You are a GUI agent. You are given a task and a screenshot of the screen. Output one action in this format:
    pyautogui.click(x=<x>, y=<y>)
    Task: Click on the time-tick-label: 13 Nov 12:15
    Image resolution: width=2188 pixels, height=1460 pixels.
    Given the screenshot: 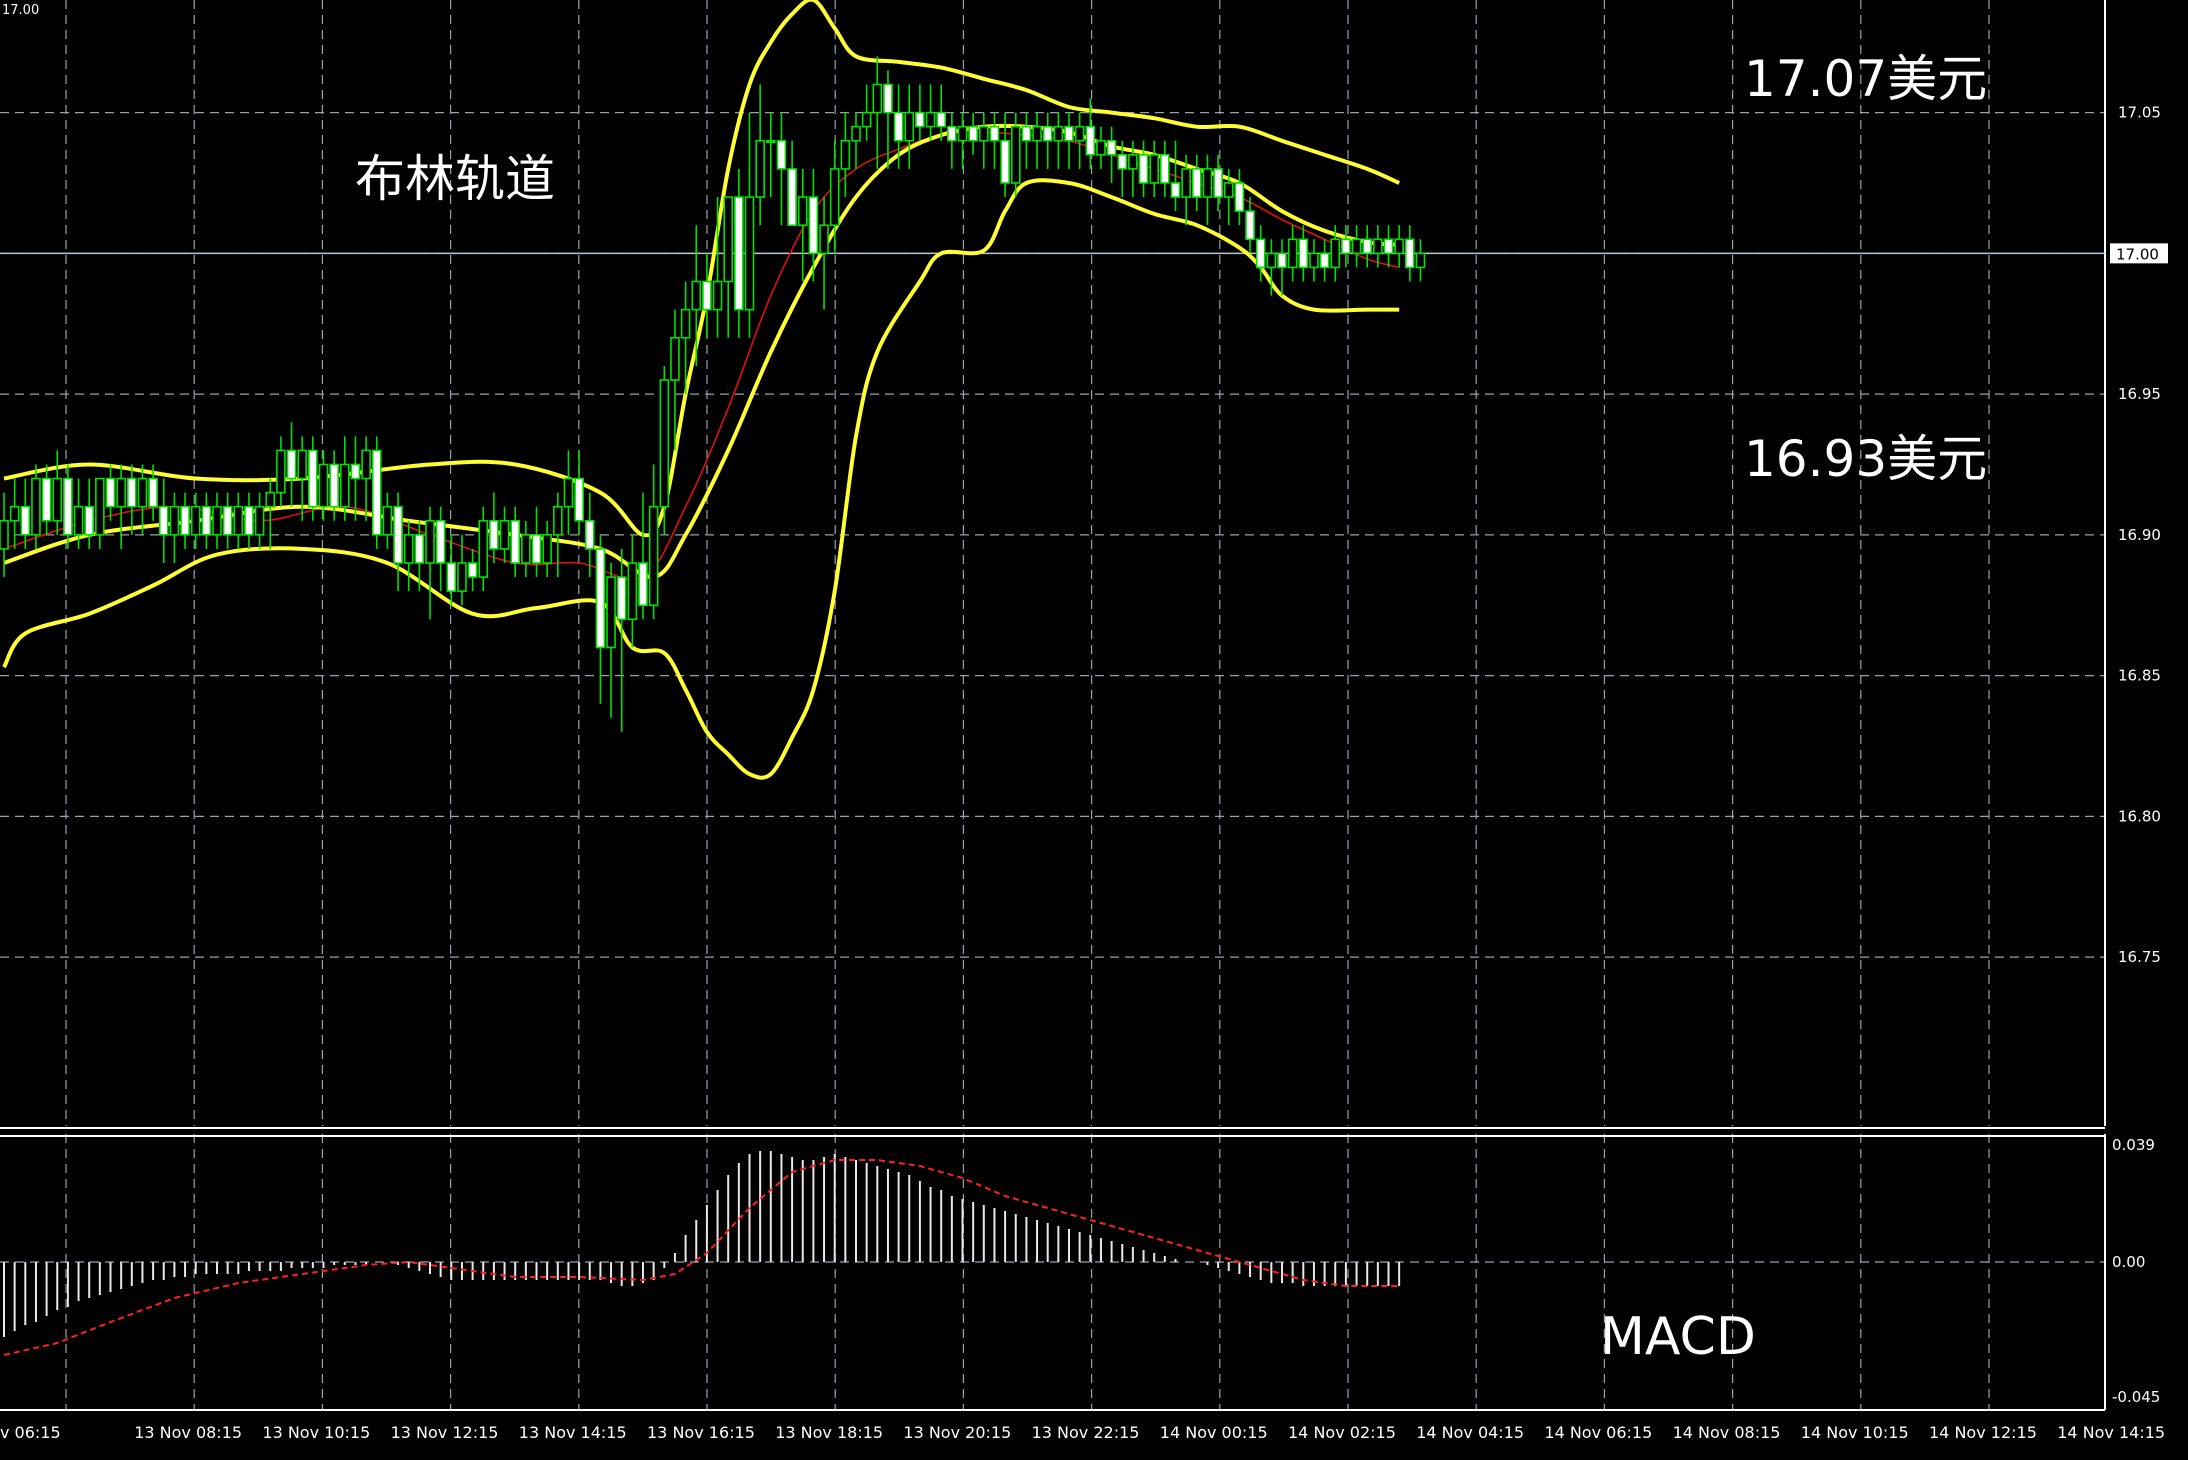 What is the action you would take?
    pyautogui.click(x=445, y=1432)
    